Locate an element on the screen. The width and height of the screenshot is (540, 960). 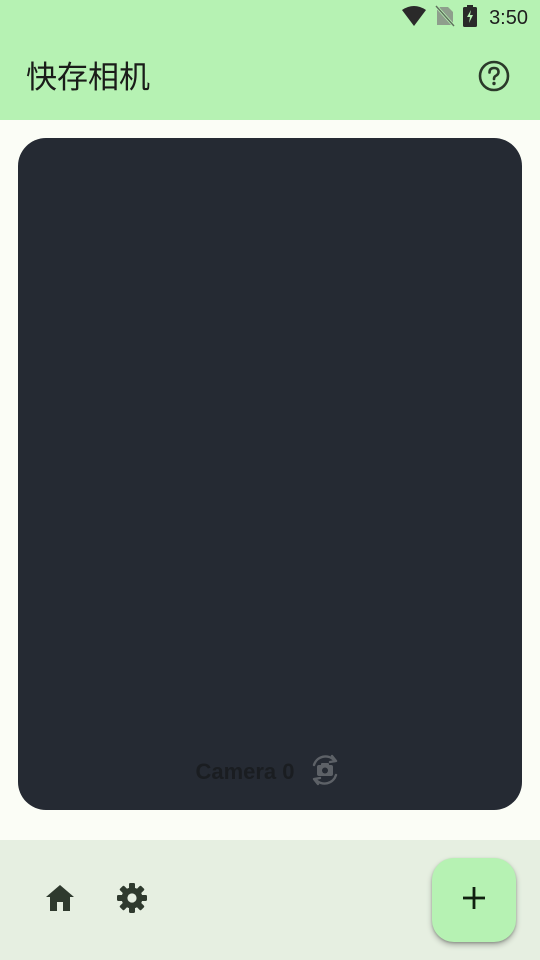
camera-label: Camera 0 is located at coordinates (245, 771).